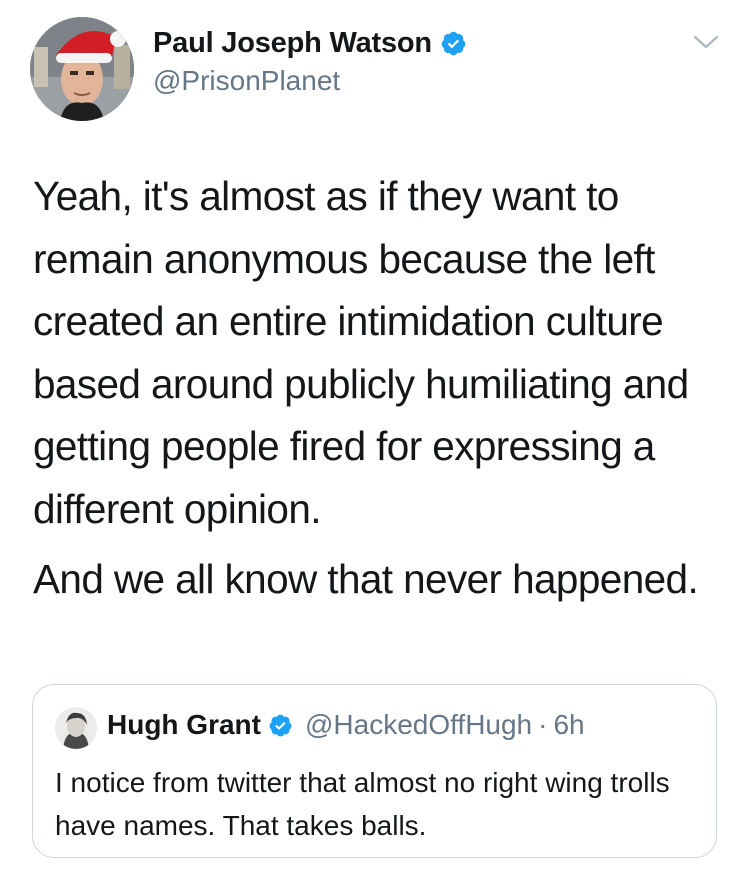  What do you see at coordinates (366, 579) in the screenshot?
I see `tweet-text-second-paragraph: And we all know that never happened.` at bounding box center [366, 579].